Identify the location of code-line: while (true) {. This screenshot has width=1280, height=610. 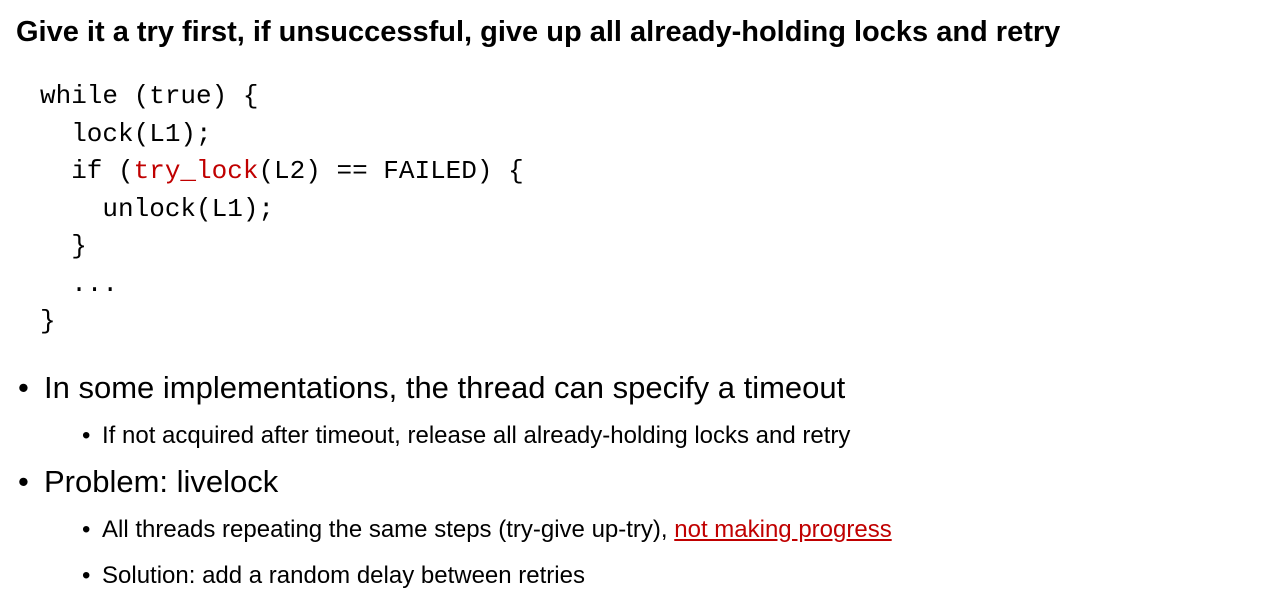
(149, 96).